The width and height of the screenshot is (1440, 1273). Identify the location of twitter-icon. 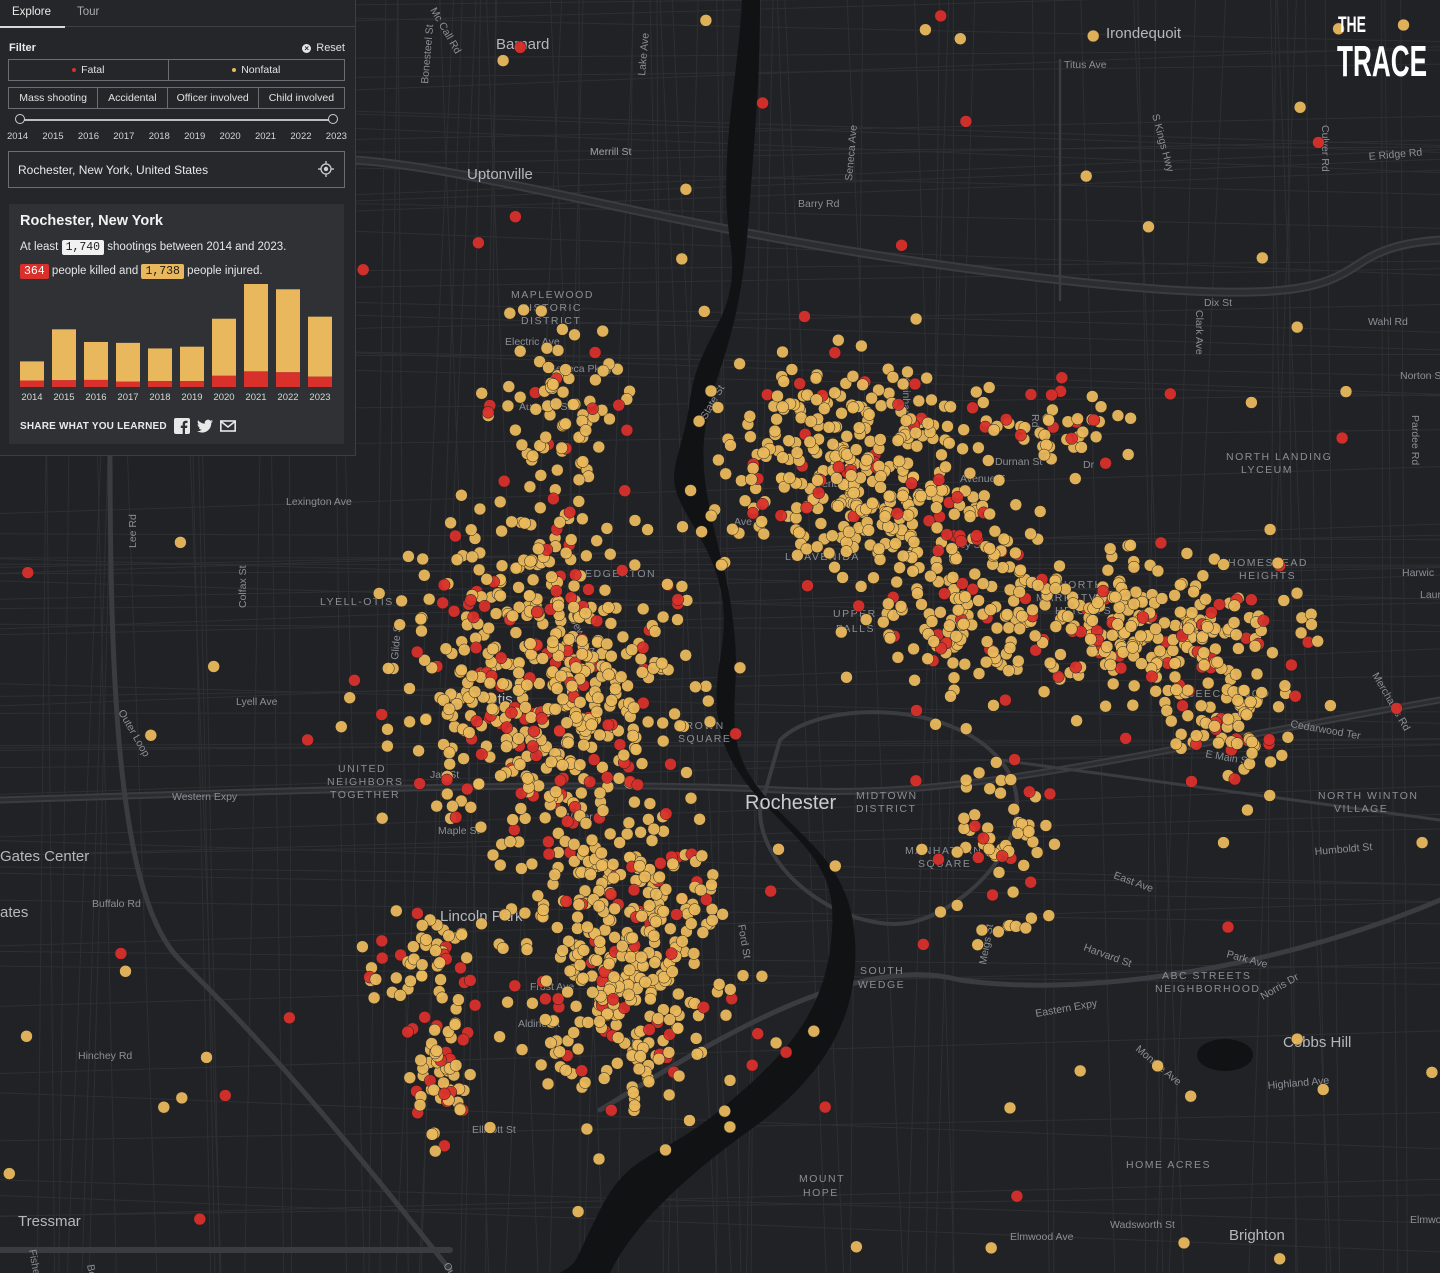
(204, 426).